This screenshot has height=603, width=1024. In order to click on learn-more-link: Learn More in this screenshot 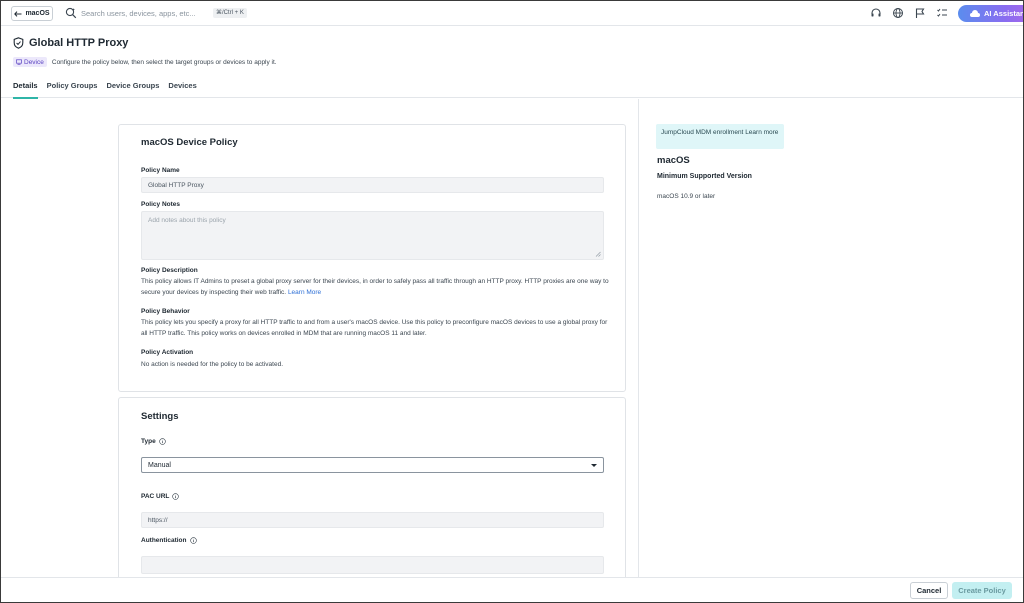, I will do `click(304, 292)`.